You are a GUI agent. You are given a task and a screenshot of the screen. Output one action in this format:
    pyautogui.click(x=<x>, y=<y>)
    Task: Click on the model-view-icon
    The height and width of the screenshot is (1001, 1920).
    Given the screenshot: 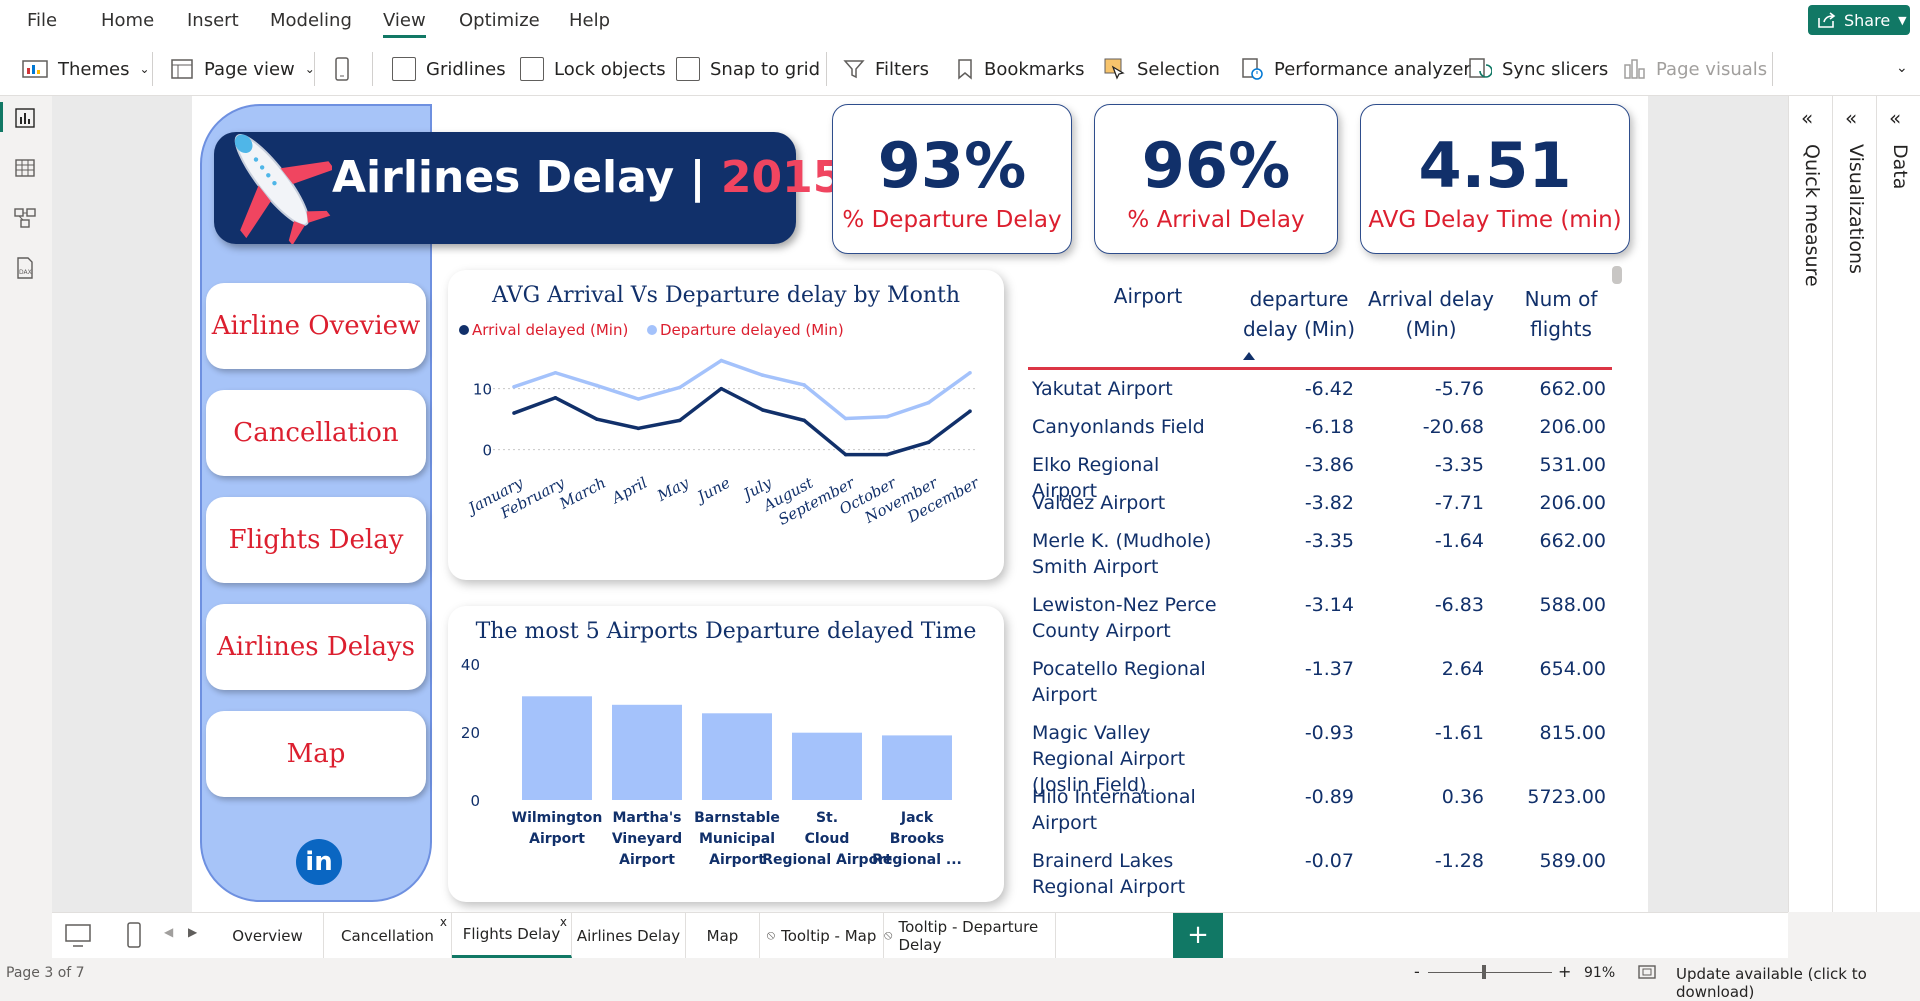 What is the action you would take?
    pyautogui.click(x=25, y=218)
    